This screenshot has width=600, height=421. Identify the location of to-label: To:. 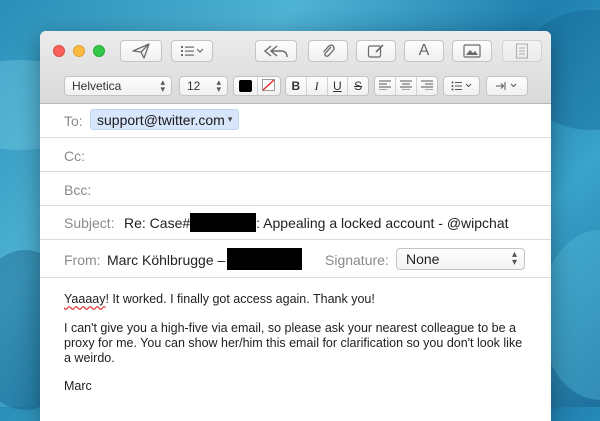
(73, 121).